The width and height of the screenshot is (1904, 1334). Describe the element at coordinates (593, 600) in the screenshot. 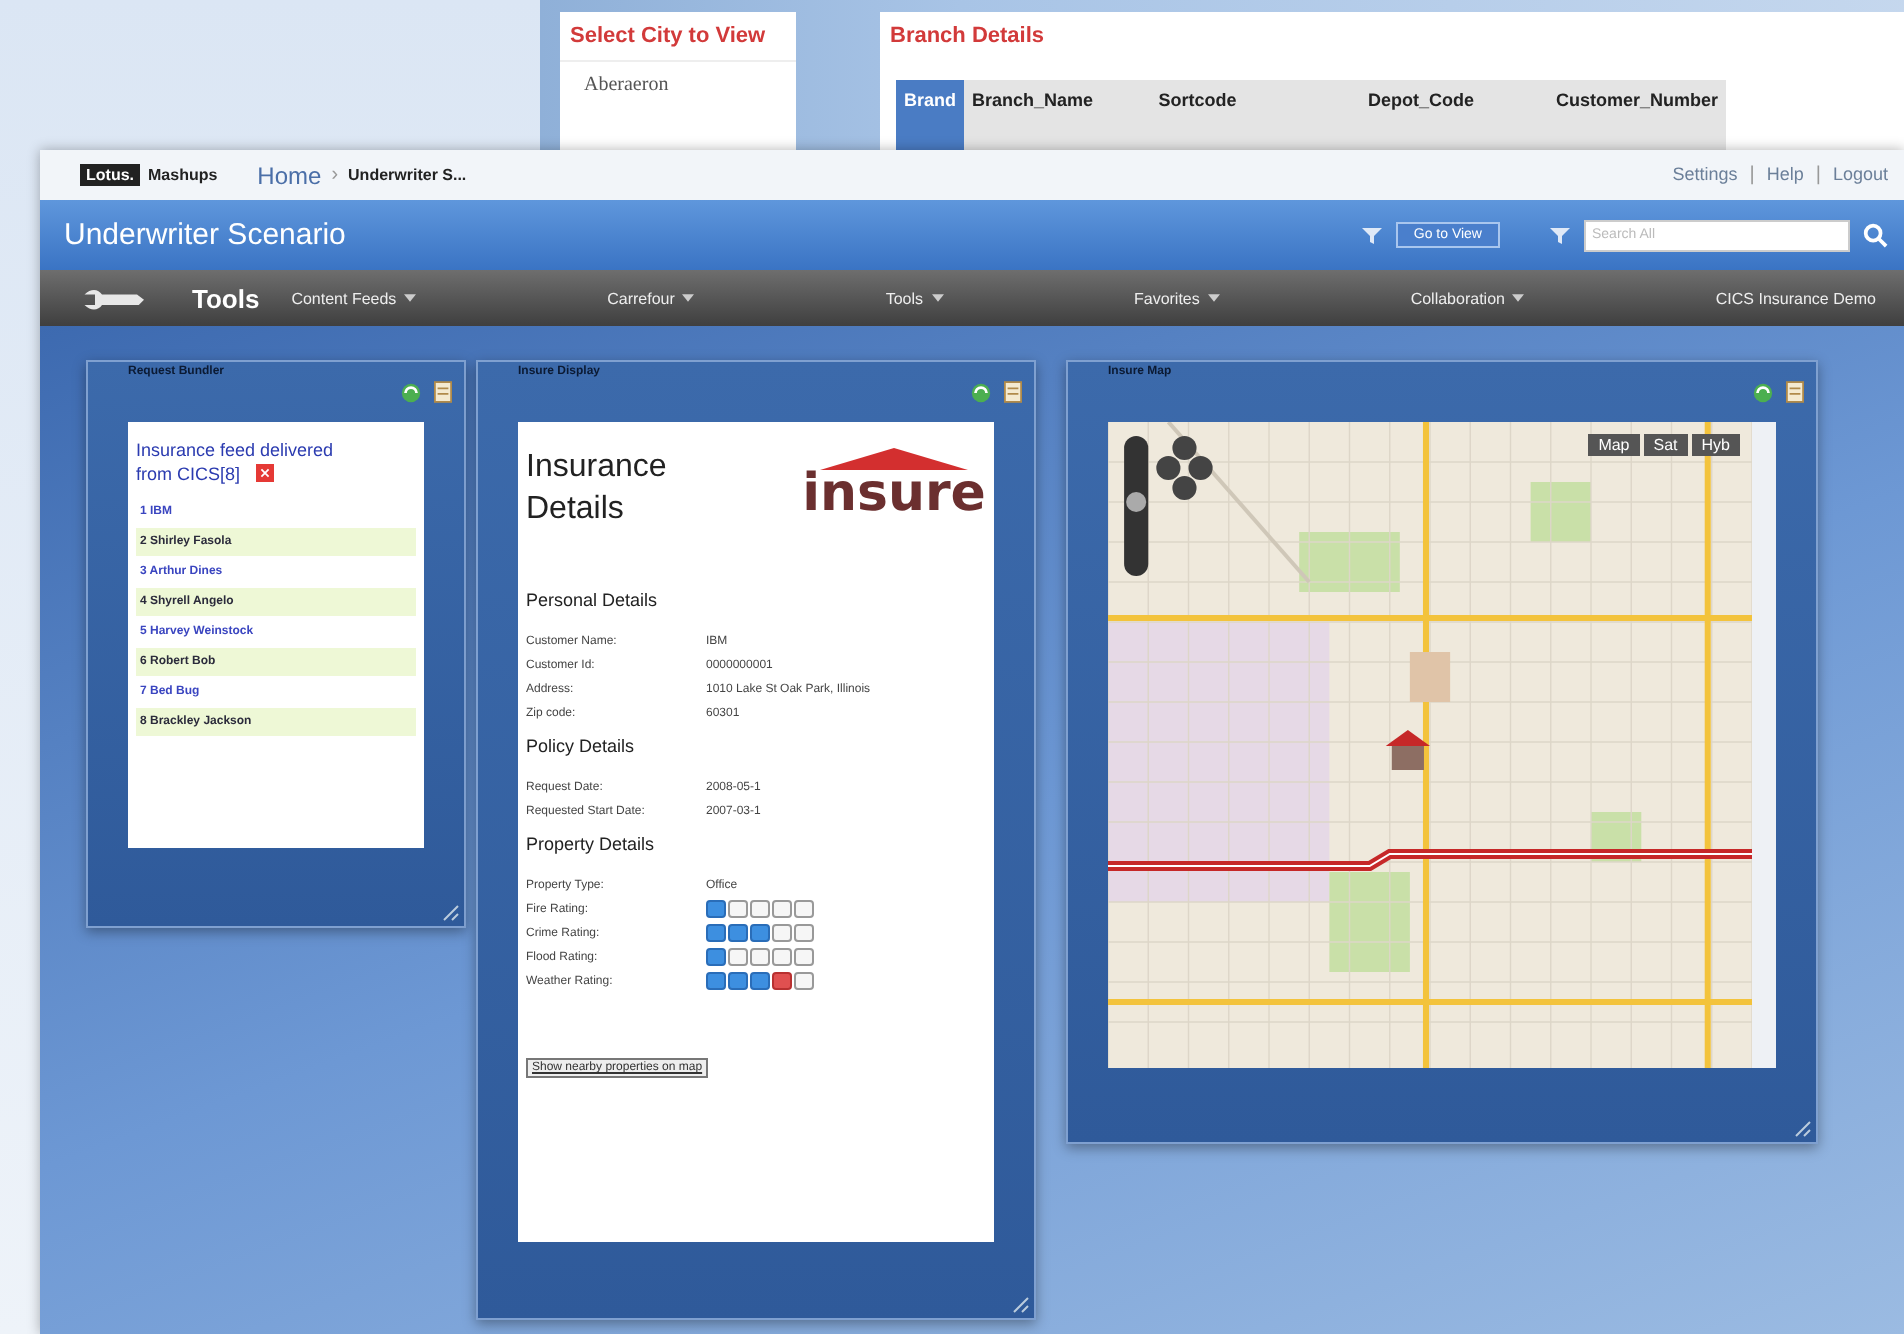

I see `section-heading: Personal Details` at that location.